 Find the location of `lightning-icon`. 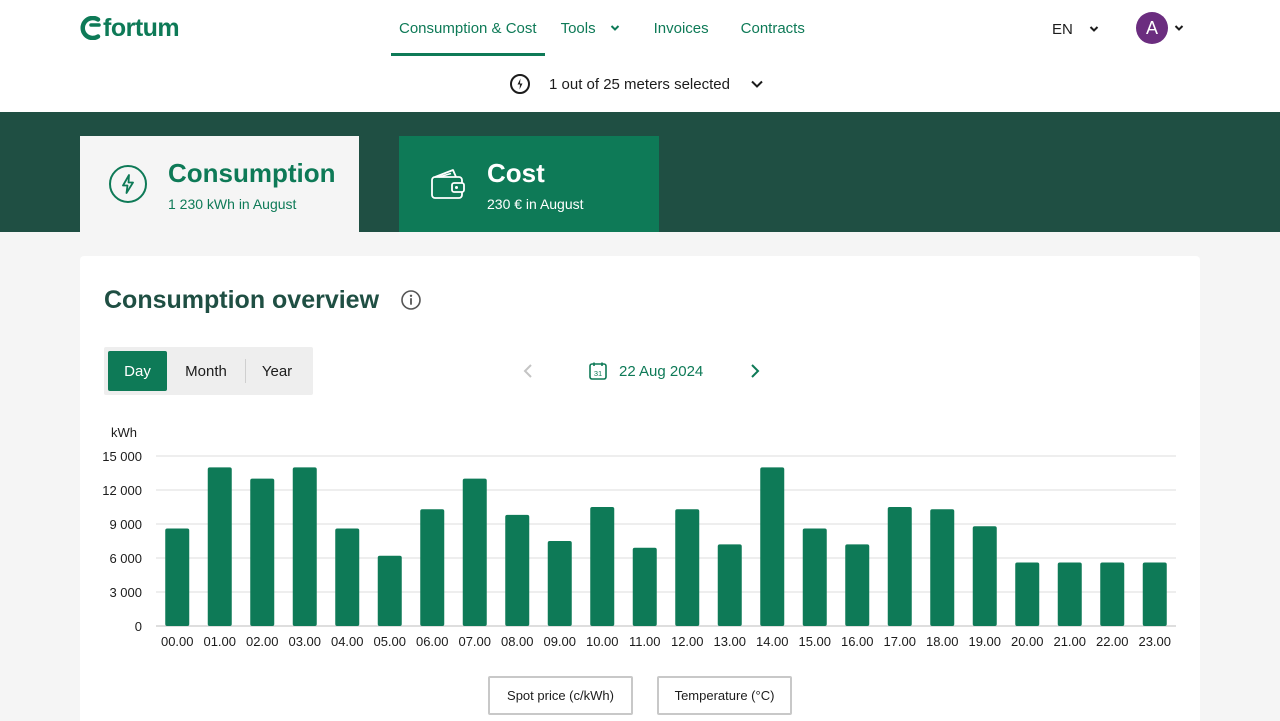

lightning-icon is located at coordinates (128, 184).